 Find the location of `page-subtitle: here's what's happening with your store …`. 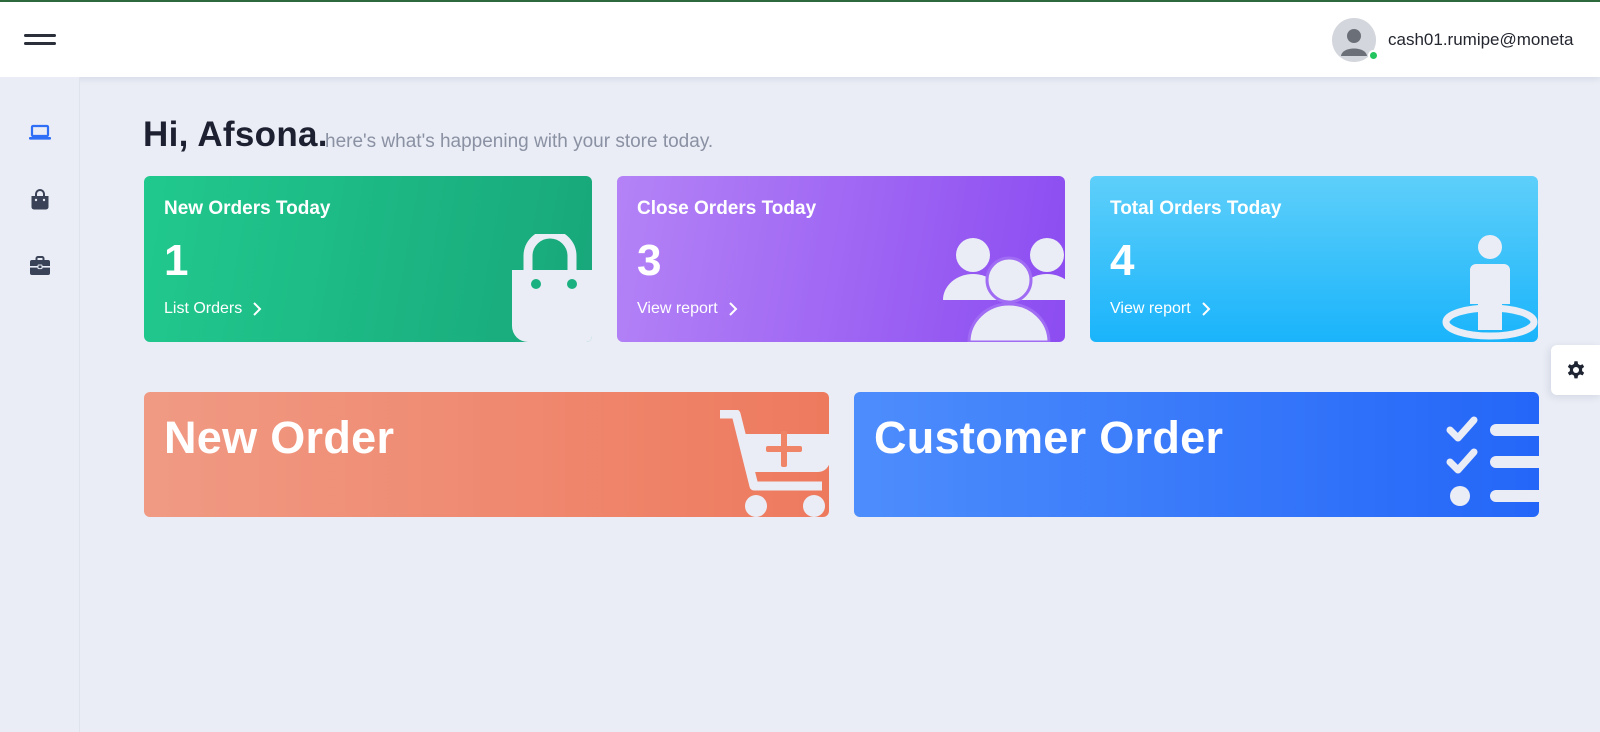

page-subtitle: here's what's happening with your store … is located at coordinates (519, 141).